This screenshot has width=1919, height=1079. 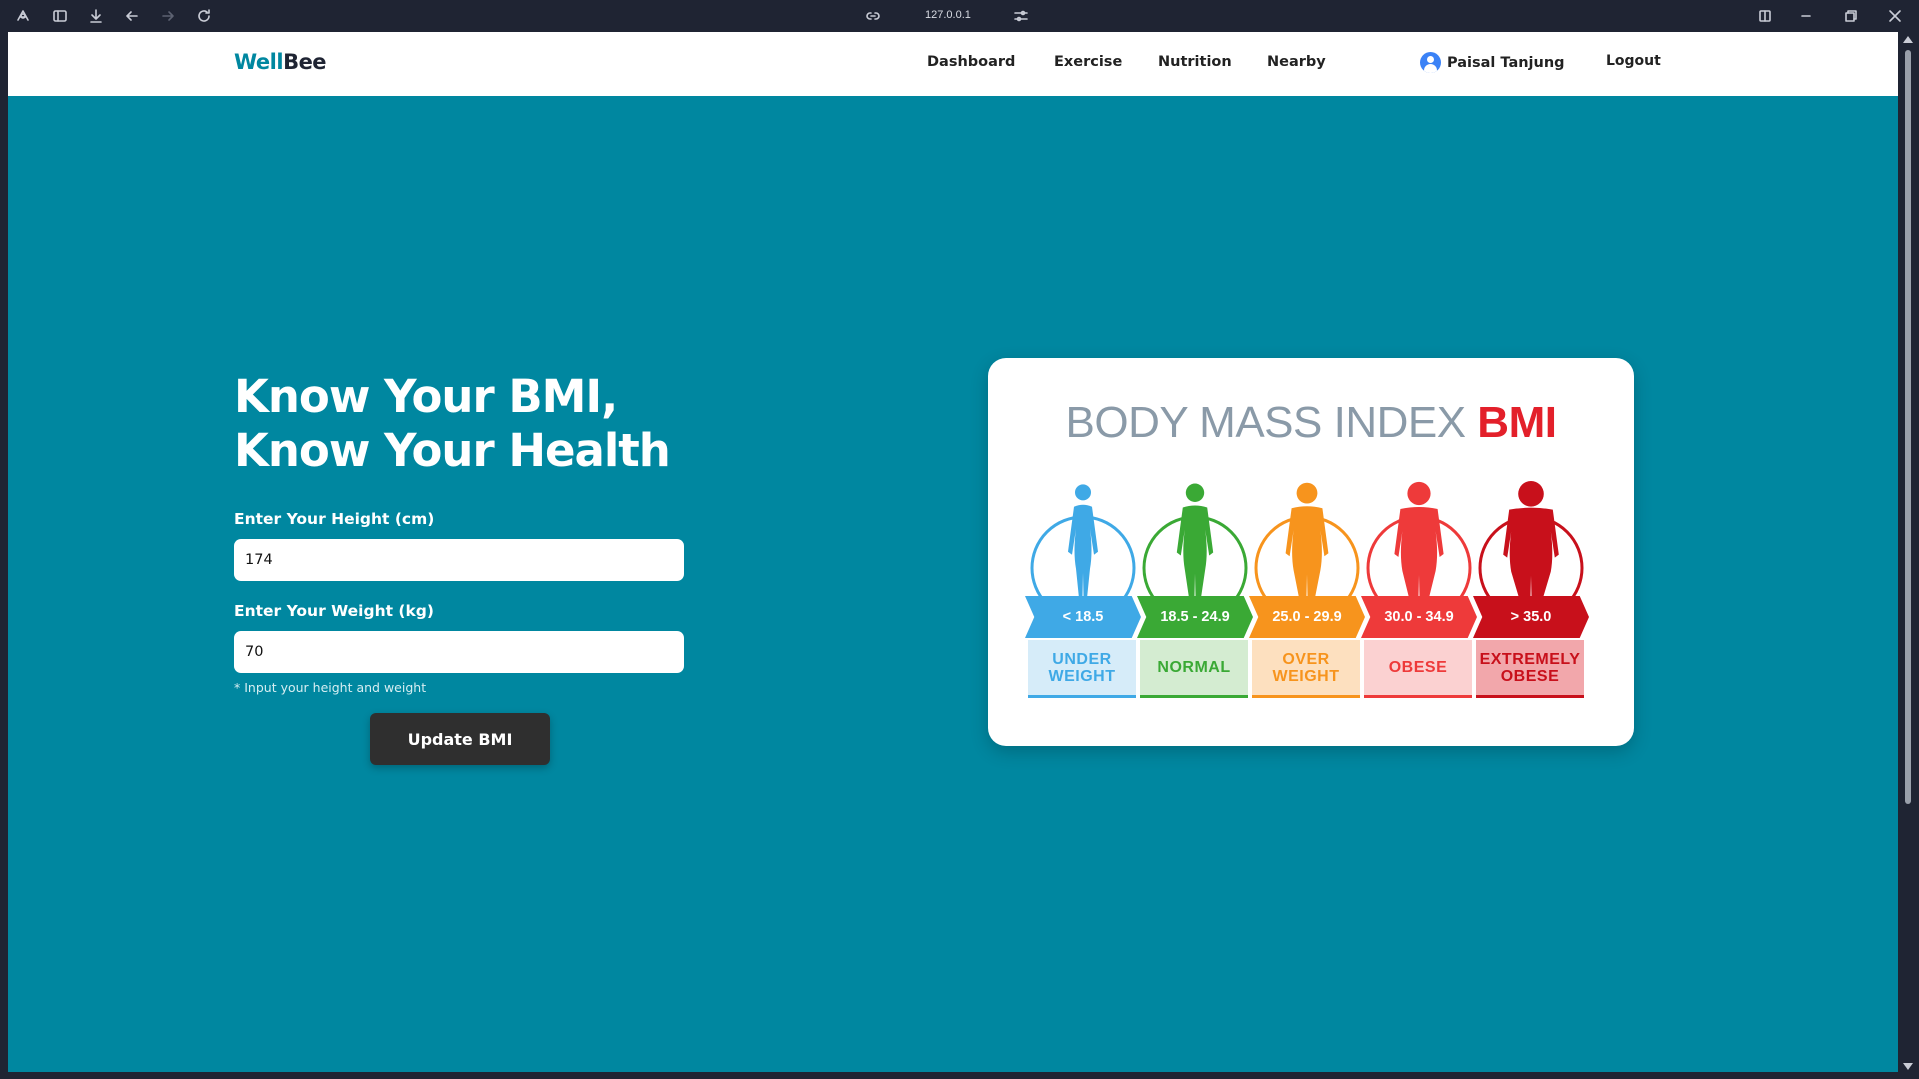 I want to click on browser-toolbar: 127.0.0.1, so click(x=959, y=16).